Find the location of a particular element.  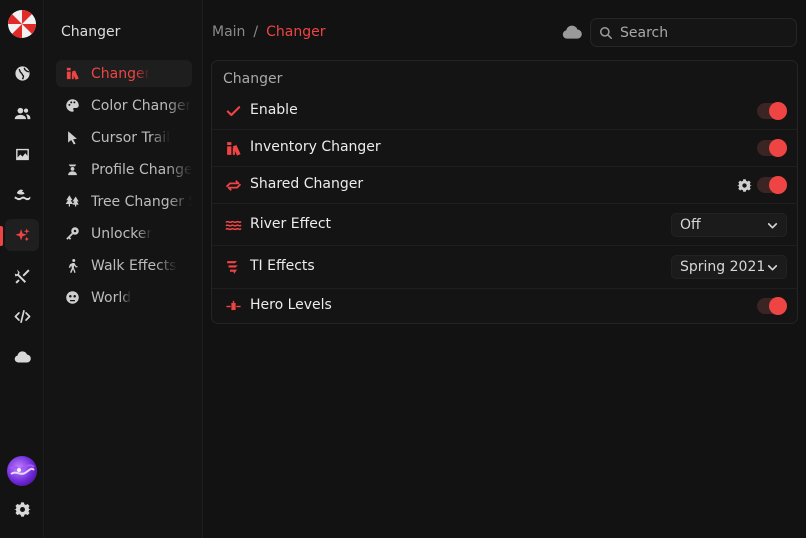

river-effect-select: Off is located at coordinates (729, 225).